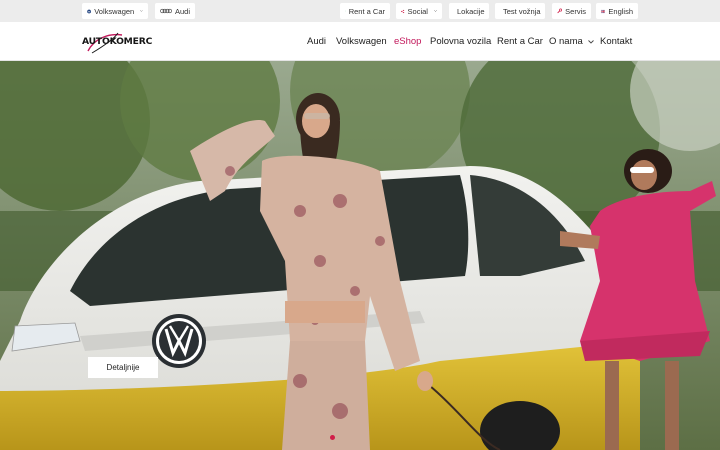 This screenshot has width=720, height=450. I want to click on nav-eshop: eShop, so click(407, 41).